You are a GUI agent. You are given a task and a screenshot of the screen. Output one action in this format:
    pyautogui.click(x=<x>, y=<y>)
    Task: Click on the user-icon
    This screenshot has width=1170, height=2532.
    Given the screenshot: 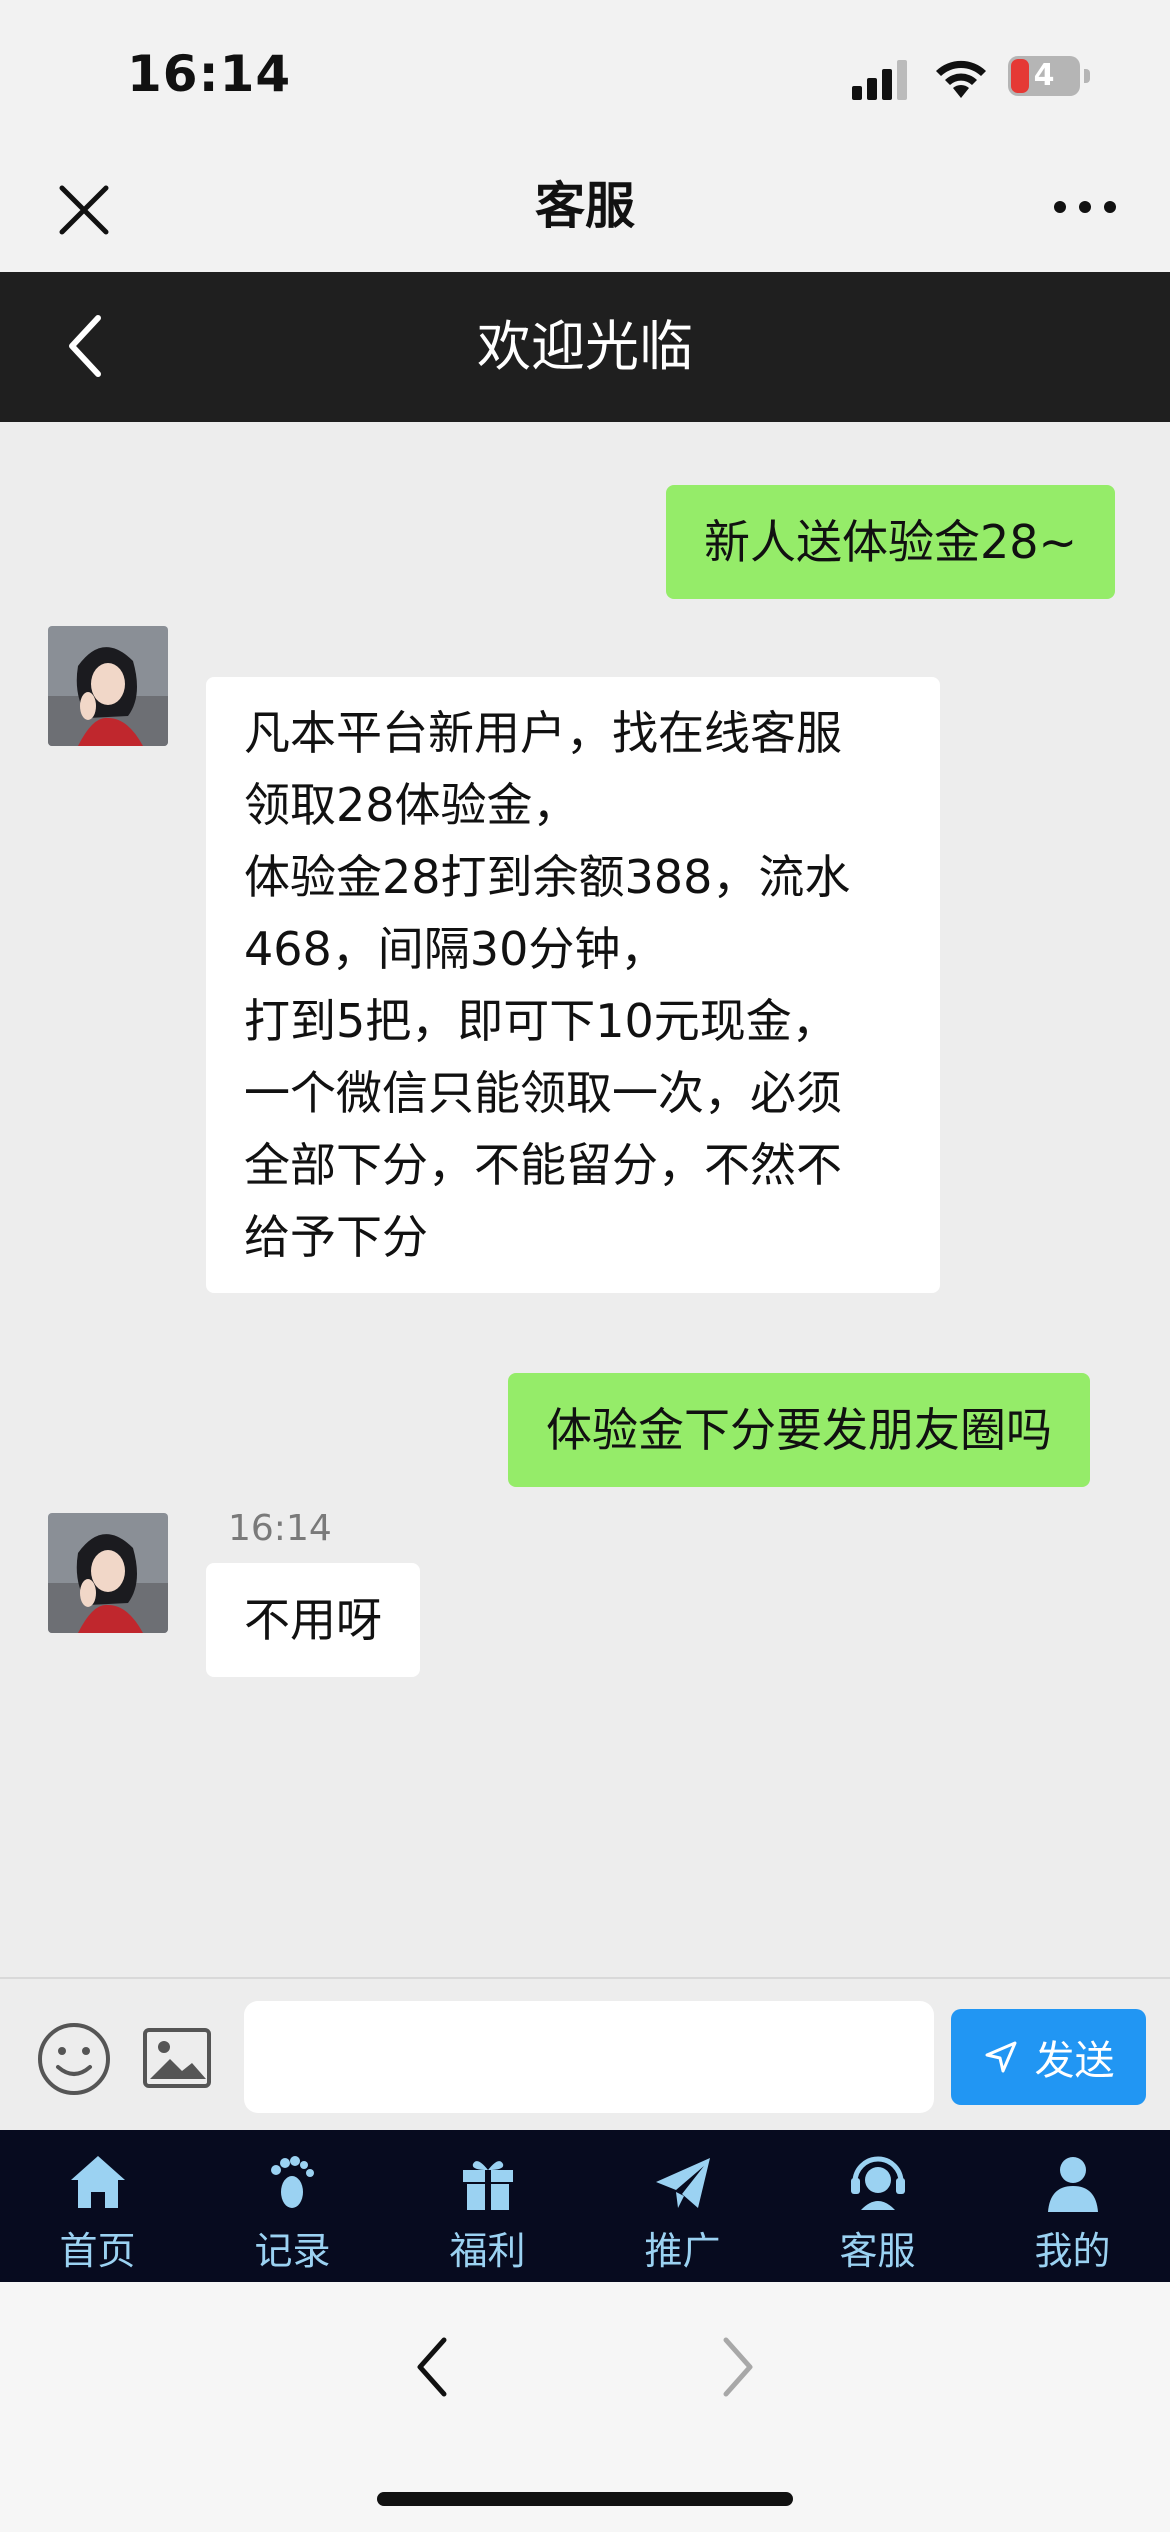 What is the action you would take?
    pyautogui.click(x=1072, y=2184)
    